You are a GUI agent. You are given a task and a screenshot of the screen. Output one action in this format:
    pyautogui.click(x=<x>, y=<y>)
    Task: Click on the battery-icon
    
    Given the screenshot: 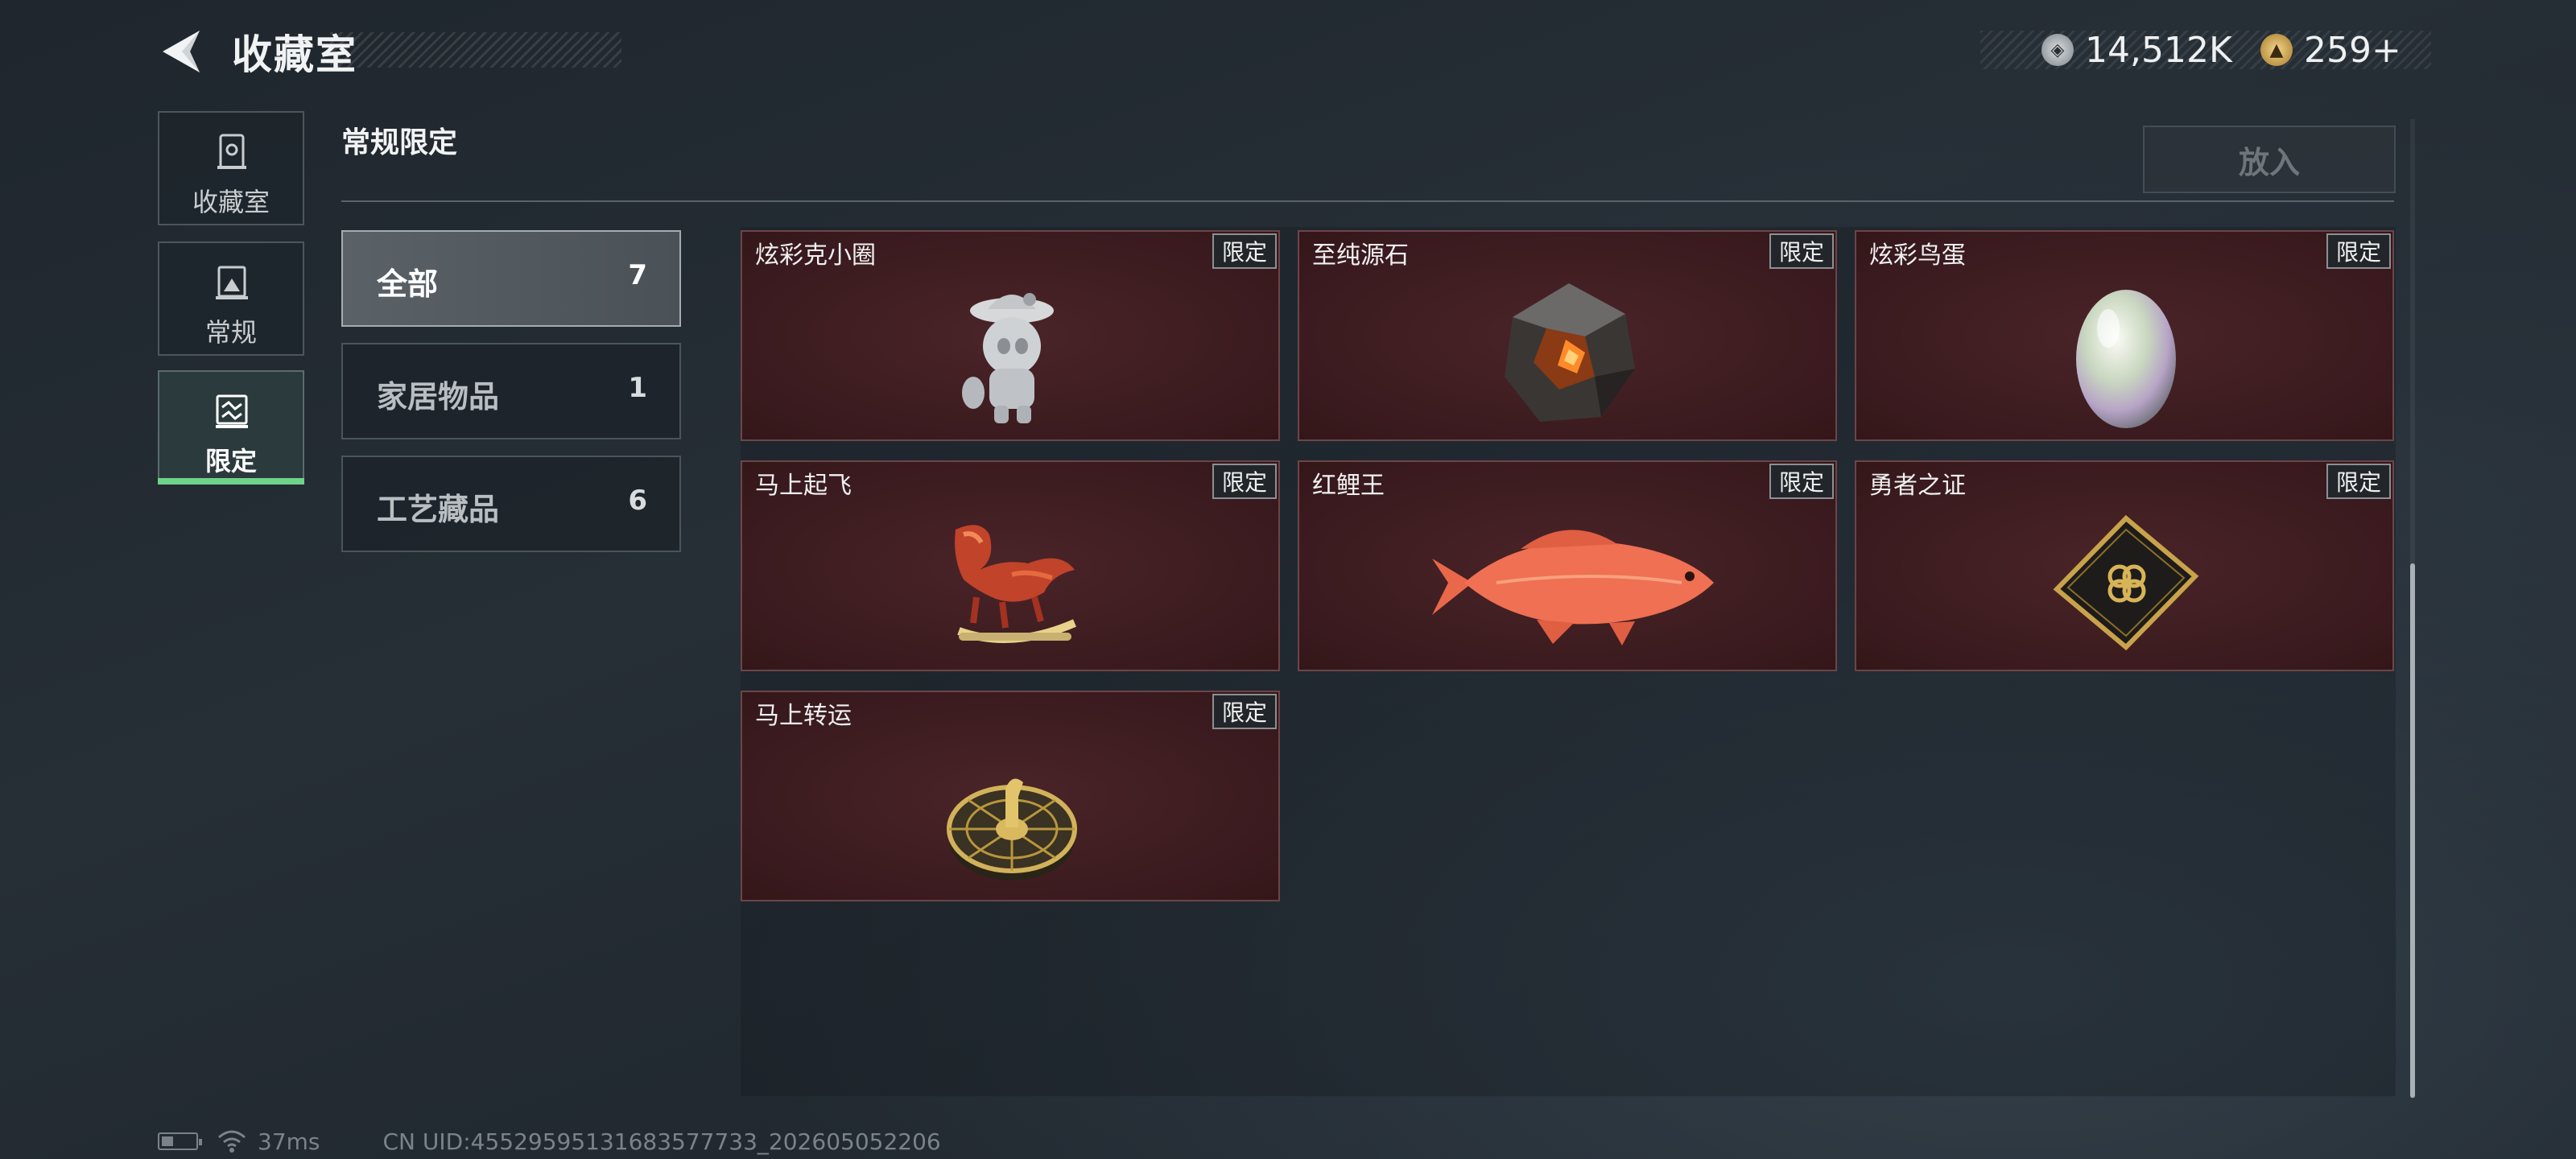 What is the action you would take?
    pyautogui.click(x=180, y=1141)
    